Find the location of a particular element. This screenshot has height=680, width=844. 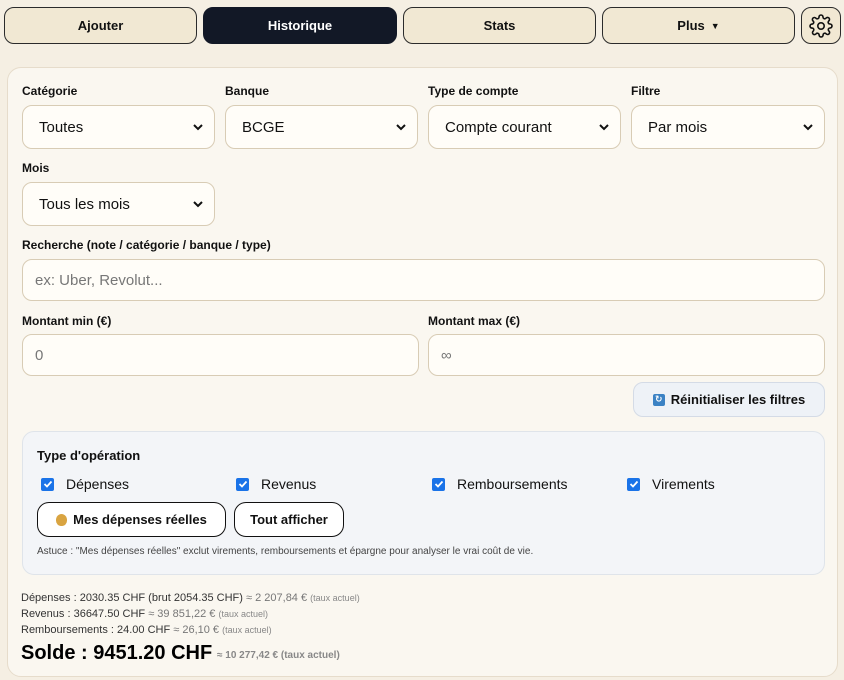

summary-text: Remboursements : 24.00 CHF is located at coordinates (96, 630).